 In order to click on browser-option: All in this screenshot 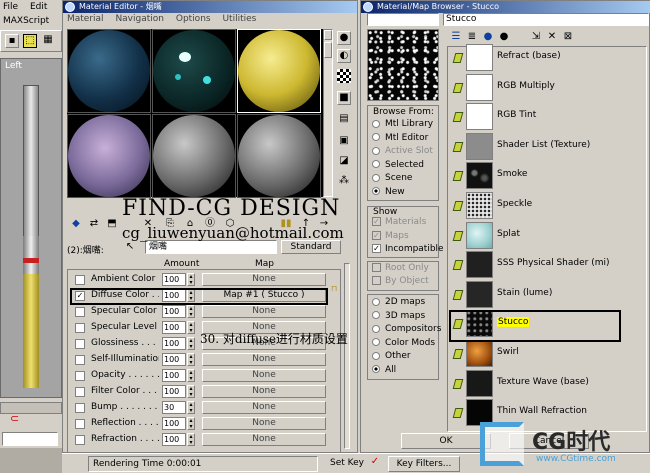, I will do `click(407, 370)`.